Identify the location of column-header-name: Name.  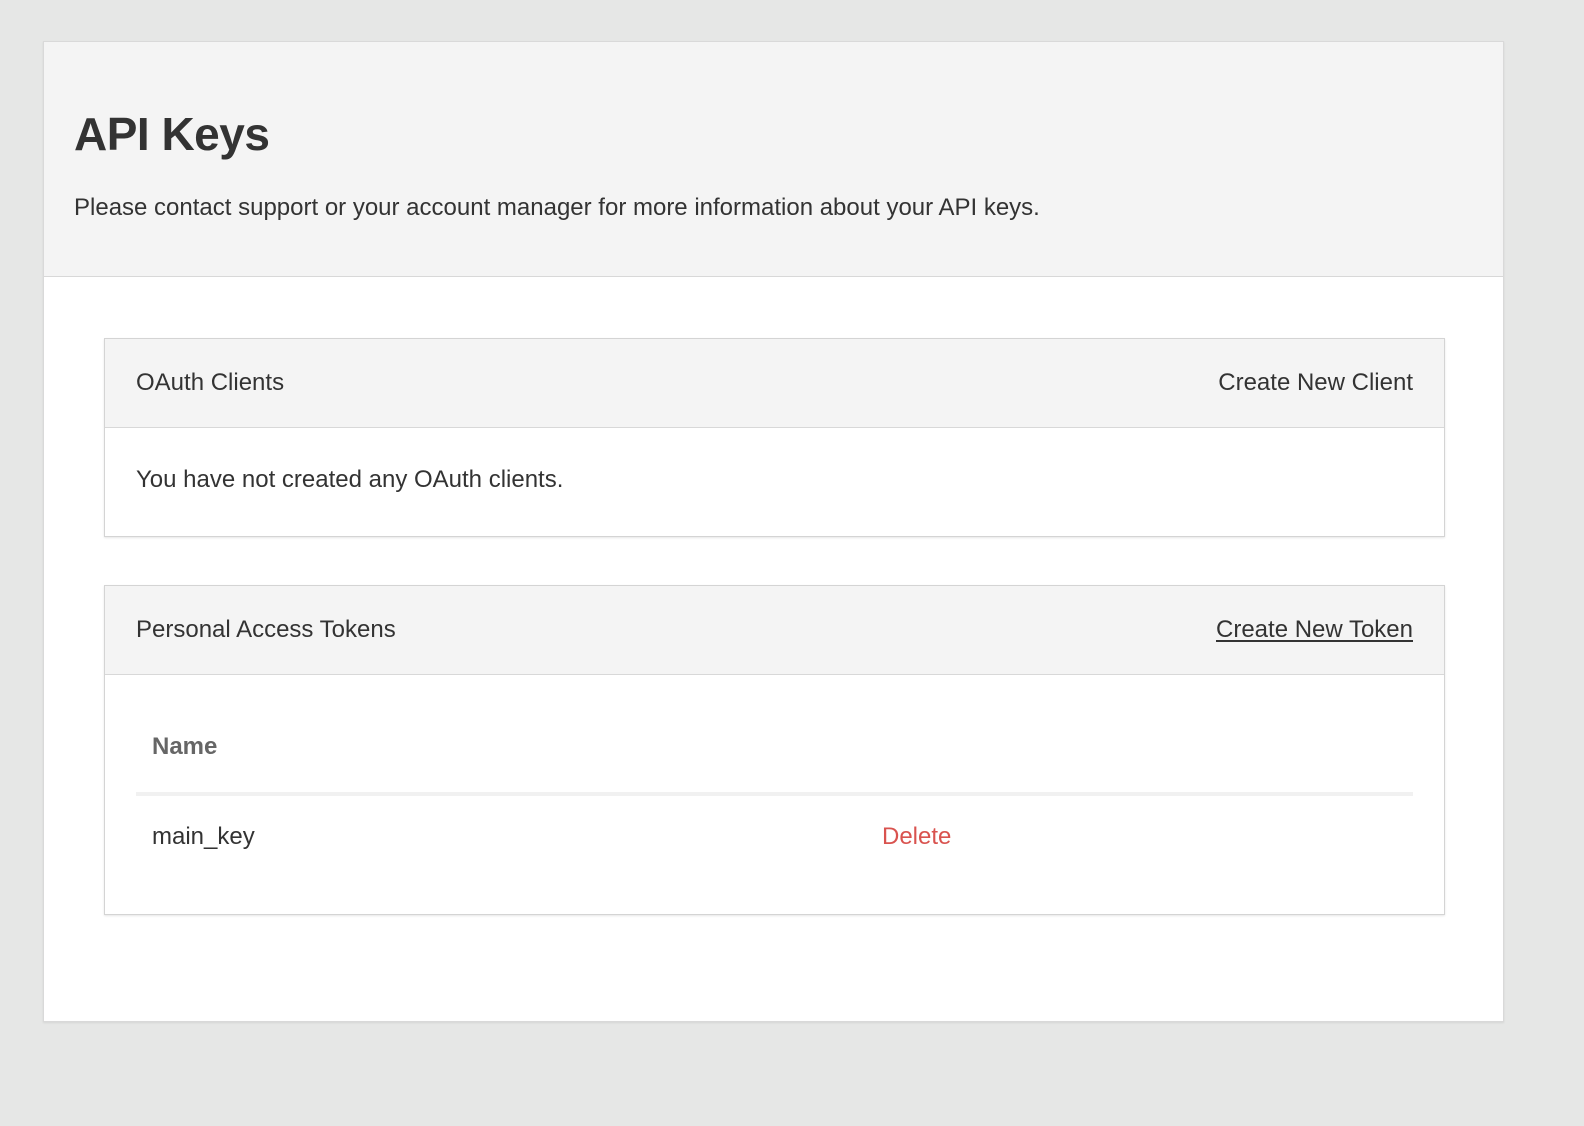
(185, 746).